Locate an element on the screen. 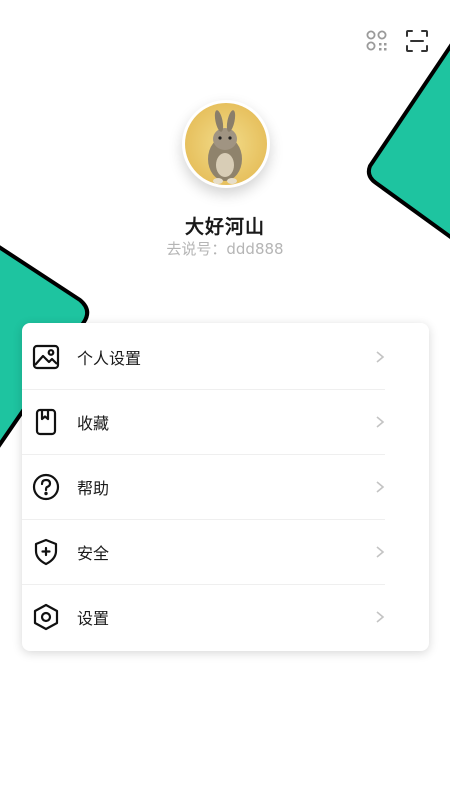 The image size is (450, 800). avatar is located at coordinates (226, 144).